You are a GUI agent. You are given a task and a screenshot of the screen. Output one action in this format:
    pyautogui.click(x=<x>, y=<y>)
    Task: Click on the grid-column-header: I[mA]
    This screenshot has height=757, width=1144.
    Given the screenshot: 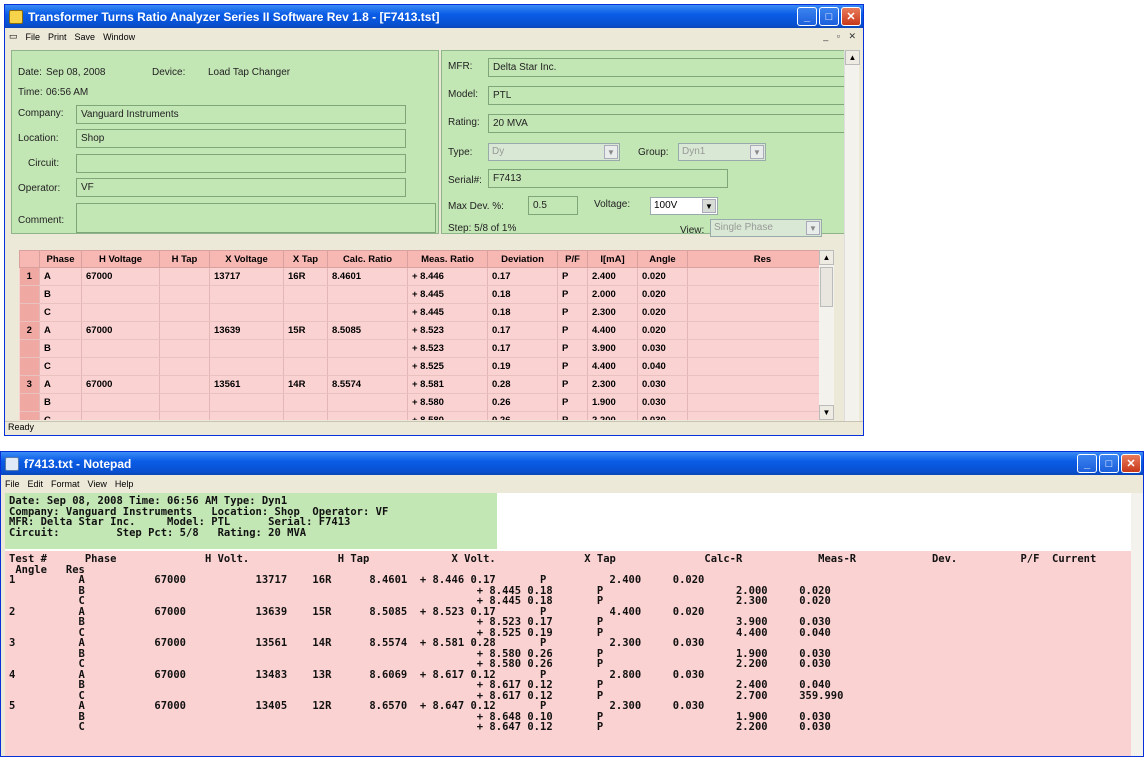 What is the action you would take?
    pyautogui.click(x=612, y=259)
    